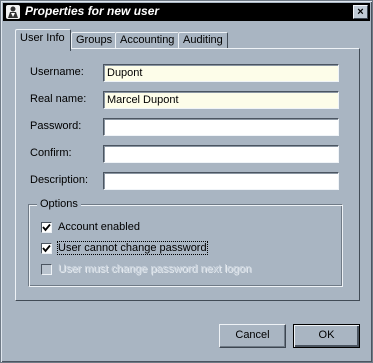 Image resolution: width=373 pixels, height=363 pixels. I want to click on description-label: Description:, so click(59, 180).